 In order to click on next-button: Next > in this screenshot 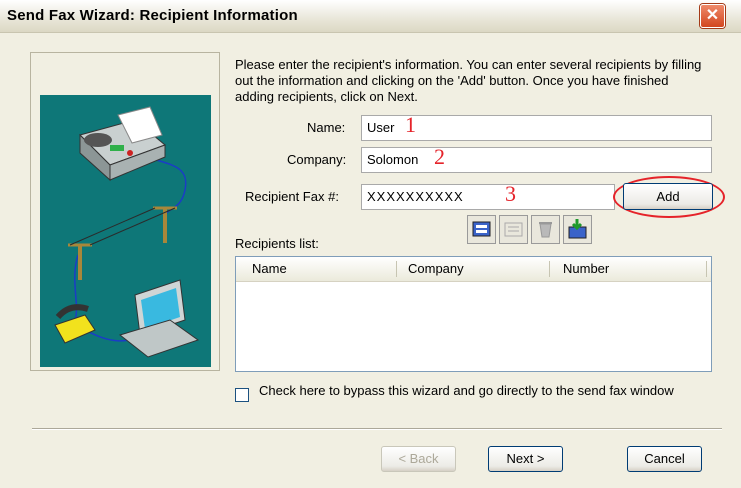, I will do `click(525, 459)`.